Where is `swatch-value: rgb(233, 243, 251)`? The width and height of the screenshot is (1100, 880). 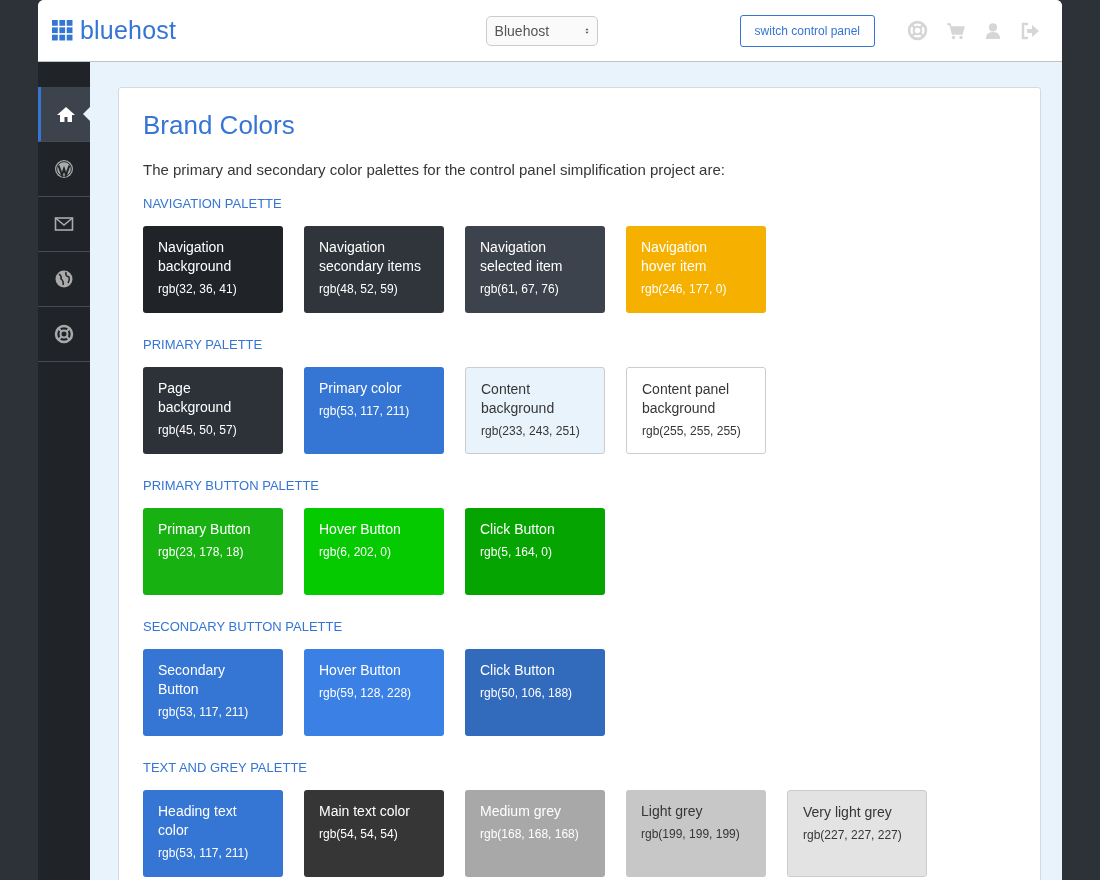 swatch-value: rgb(233, 243, 251) is located at coordinates (531, 431).